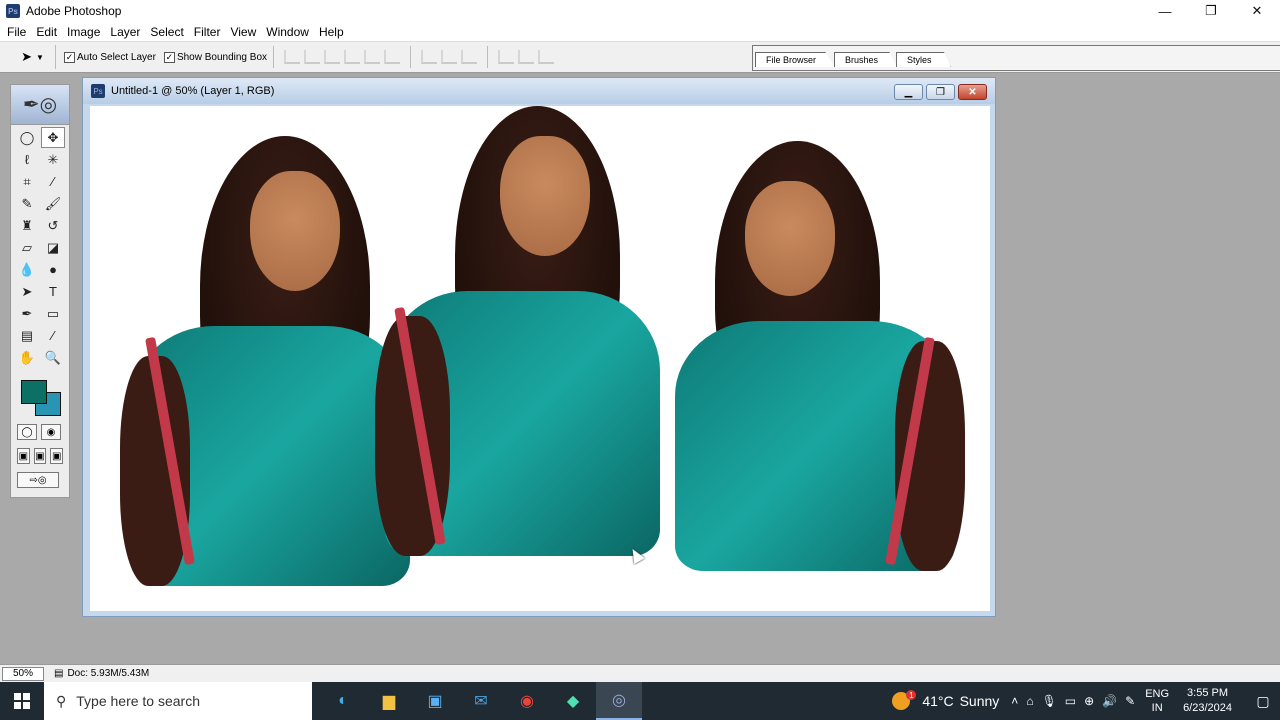 The image size is (1280, 720). Describe the element at coordinates (27, 225) in the screenshot. I see `clone-stamp-icon: ♜` at that location.